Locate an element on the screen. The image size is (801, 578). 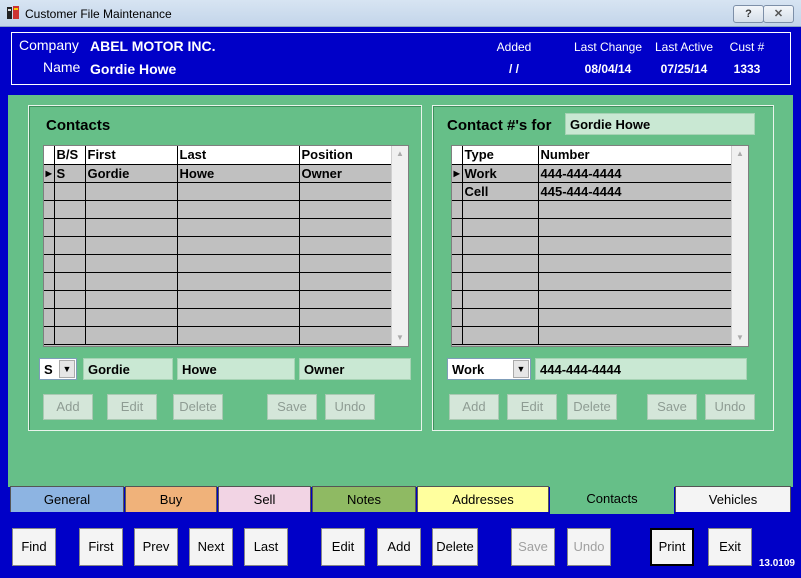
number-undo-button: Undo is located at coordinates (730, 407).